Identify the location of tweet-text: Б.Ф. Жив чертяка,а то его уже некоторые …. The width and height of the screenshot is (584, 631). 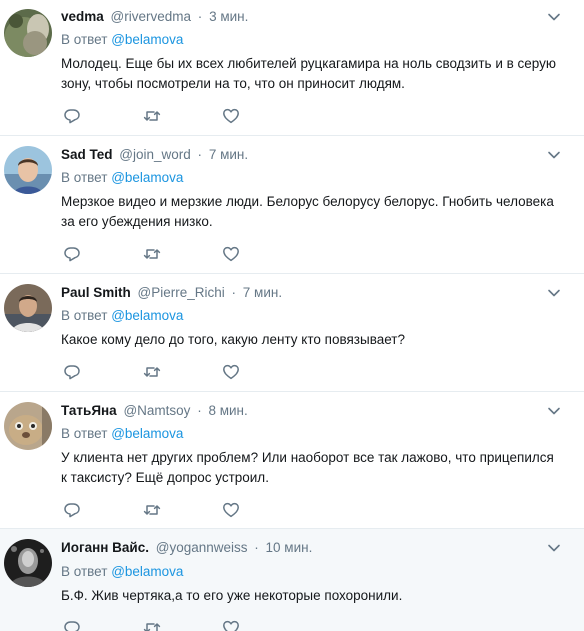
(232, 595).